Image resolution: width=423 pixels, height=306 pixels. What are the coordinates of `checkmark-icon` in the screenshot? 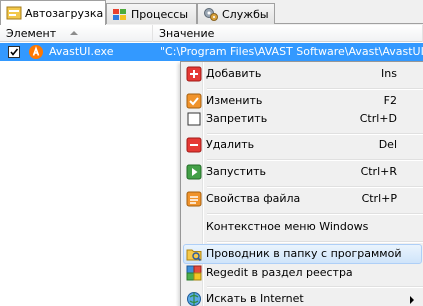 It's located at (14, 52).